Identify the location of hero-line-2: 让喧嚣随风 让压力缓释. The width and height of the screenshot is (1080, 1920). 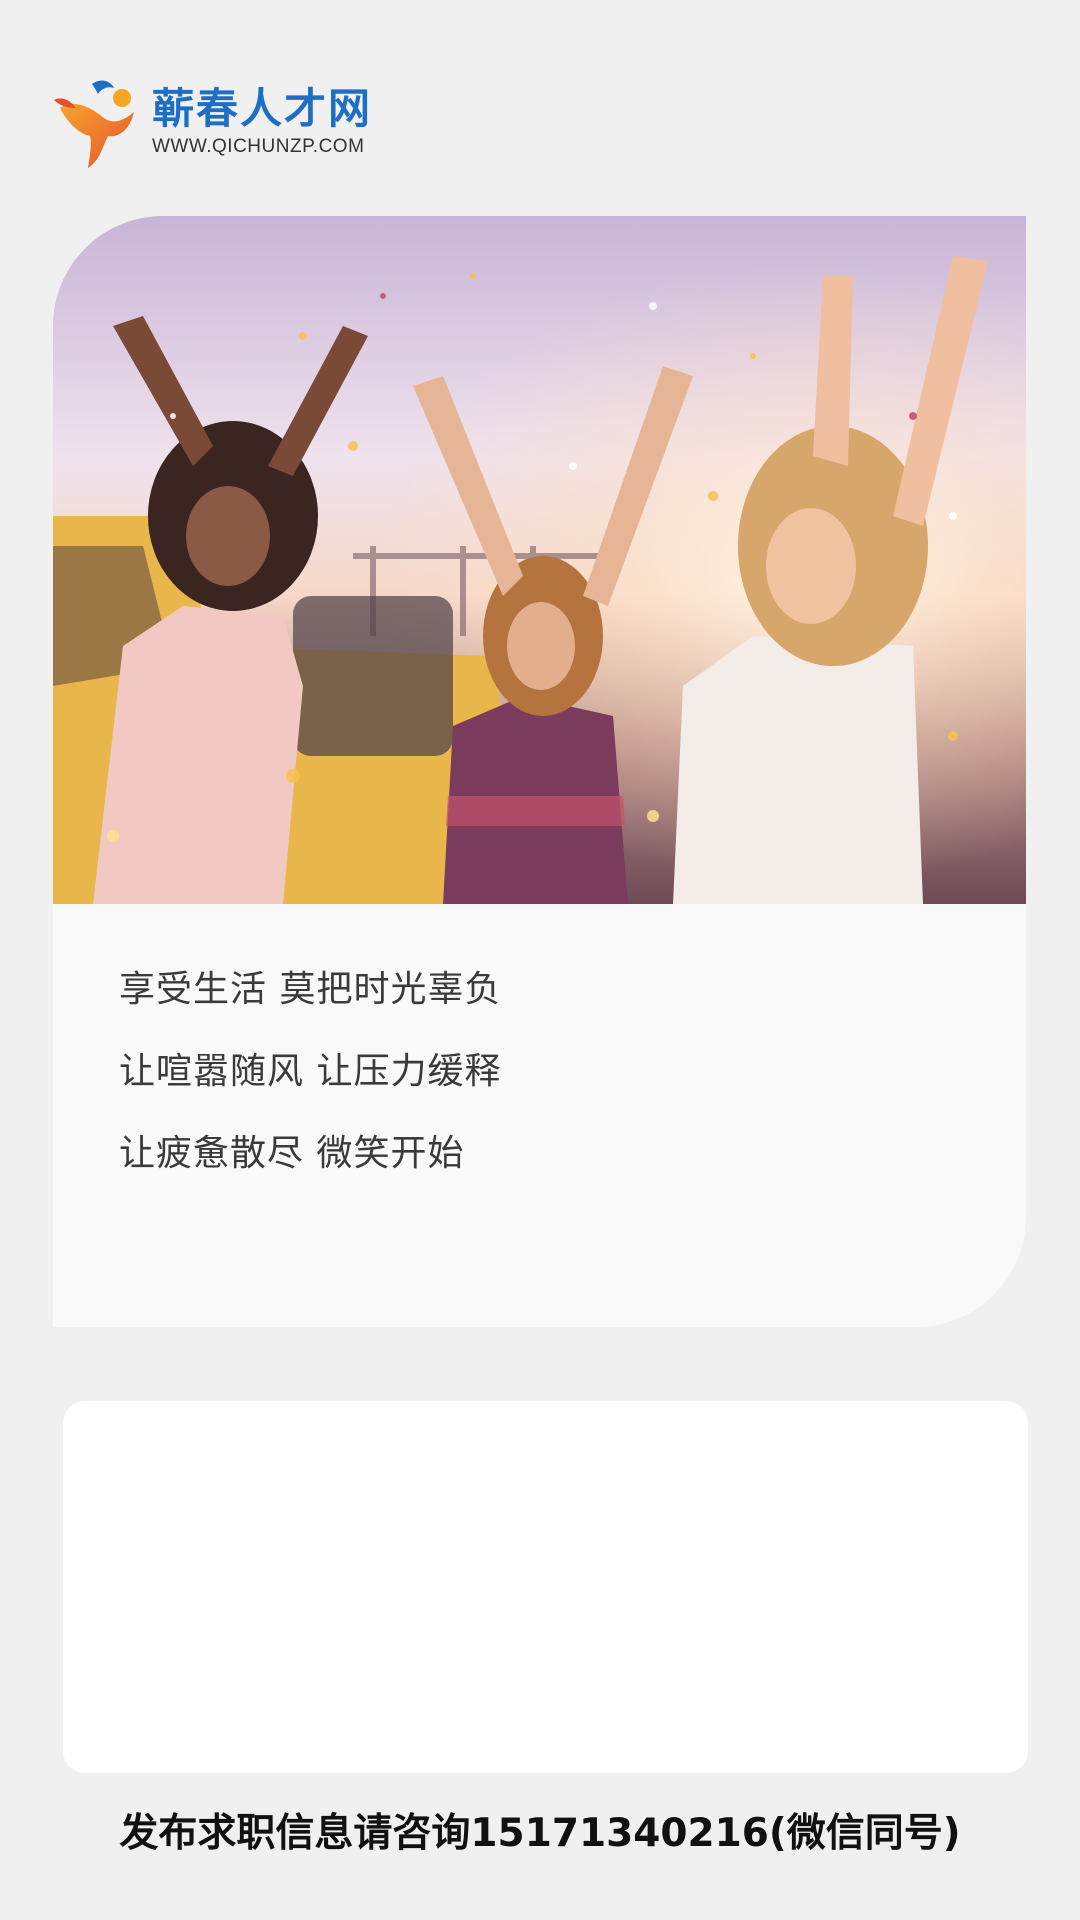
(310, 1071).